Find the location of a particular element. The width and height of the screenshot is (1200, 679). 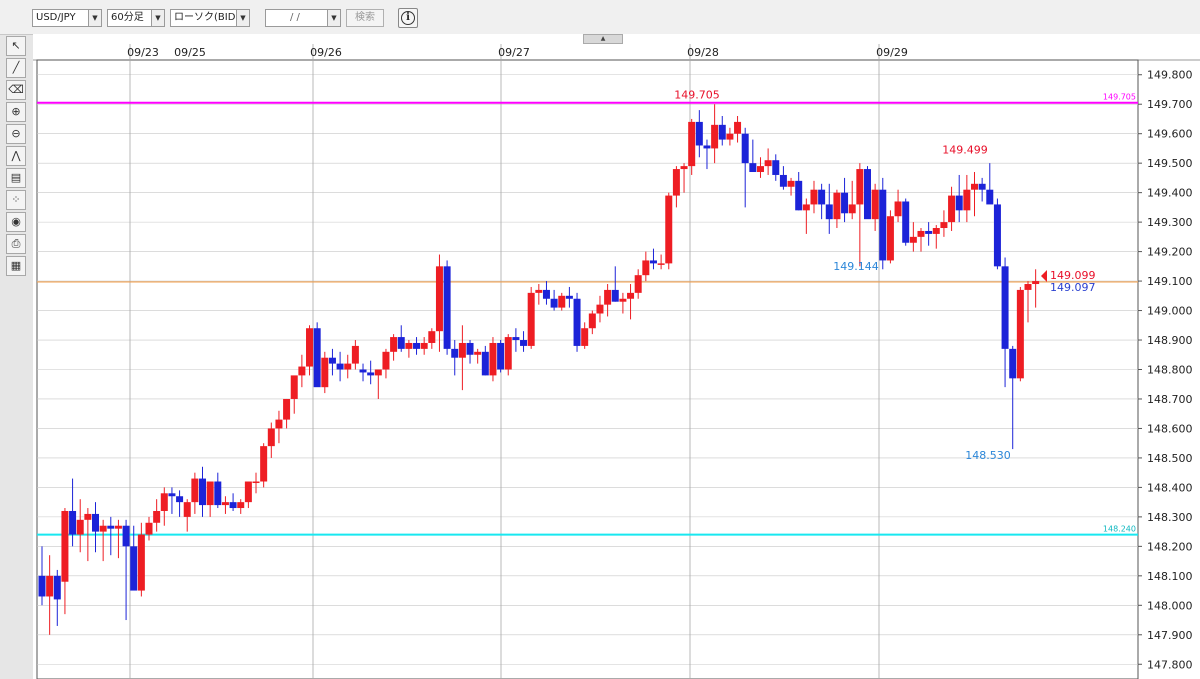

collapse-panel-button: ▲ is located at coordinates (603, 39).